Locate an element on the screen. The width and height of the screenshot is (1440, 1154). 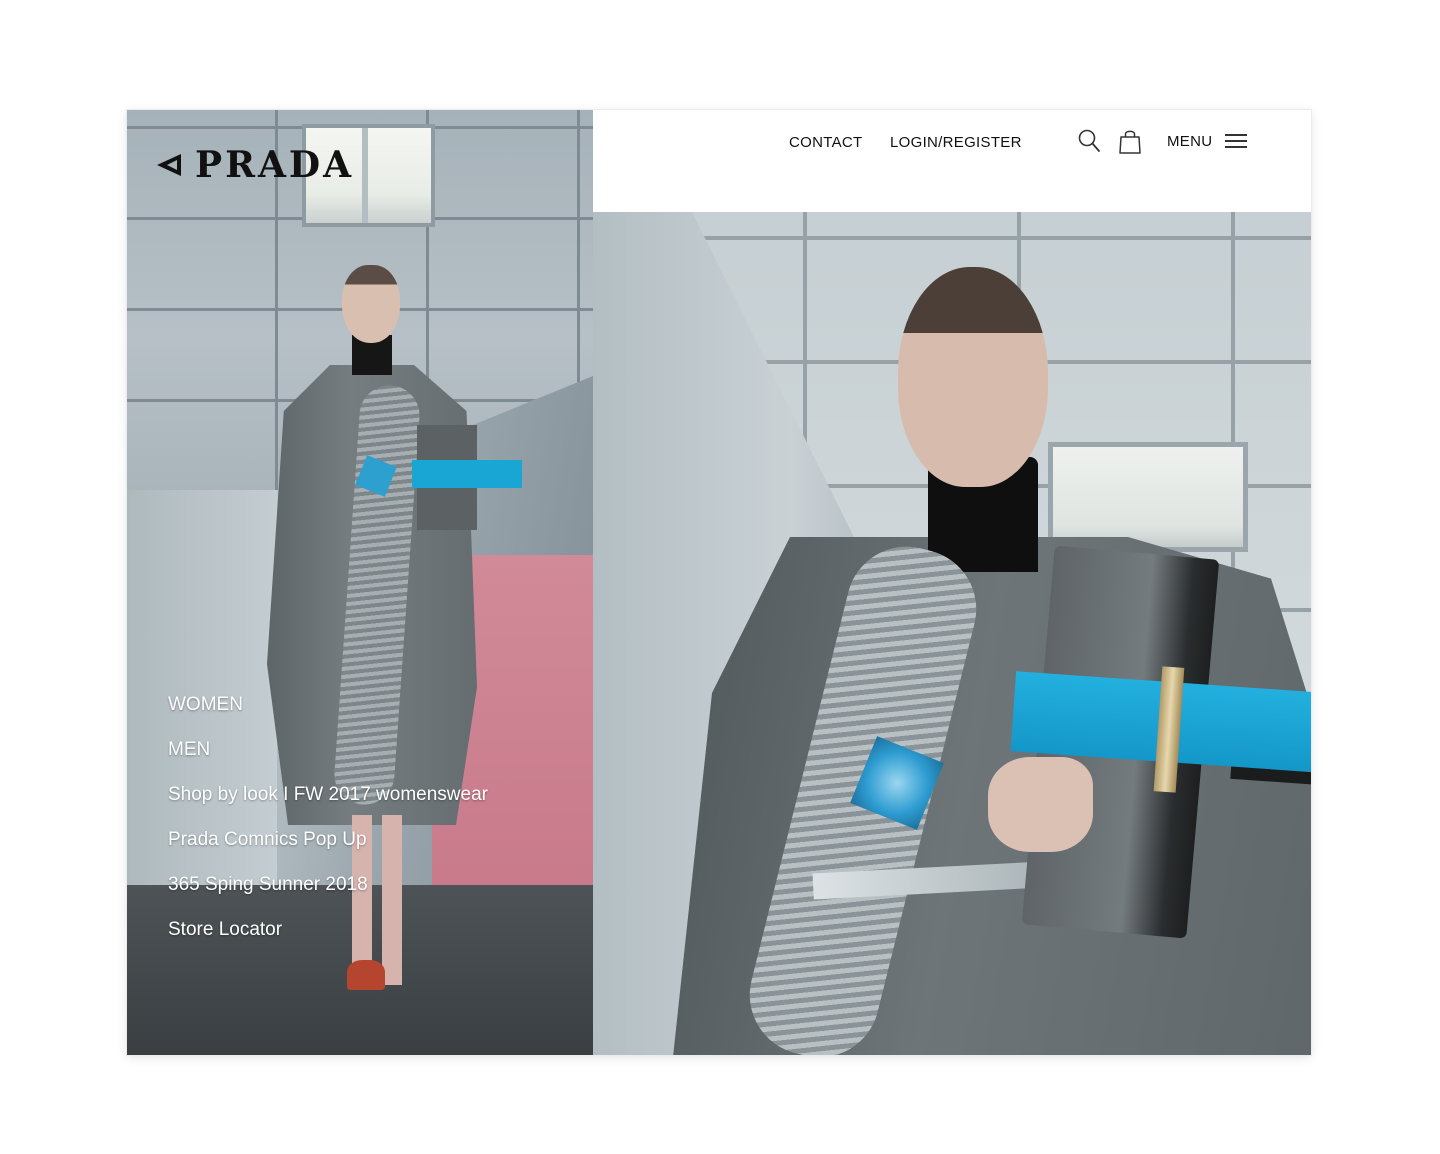
side-nav-item-women: WOMEN is located at coordinates (328, 705).